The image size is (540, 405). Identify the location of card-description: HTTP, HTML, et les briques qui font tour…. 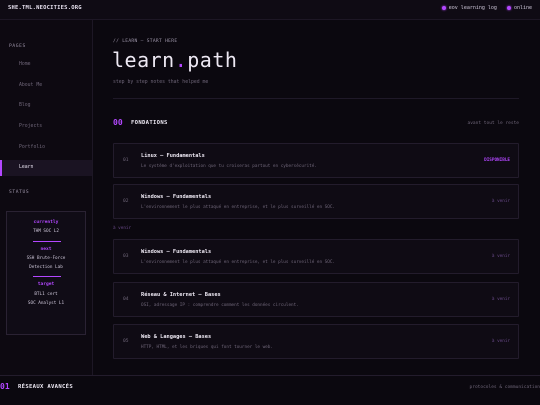
(207, 347).